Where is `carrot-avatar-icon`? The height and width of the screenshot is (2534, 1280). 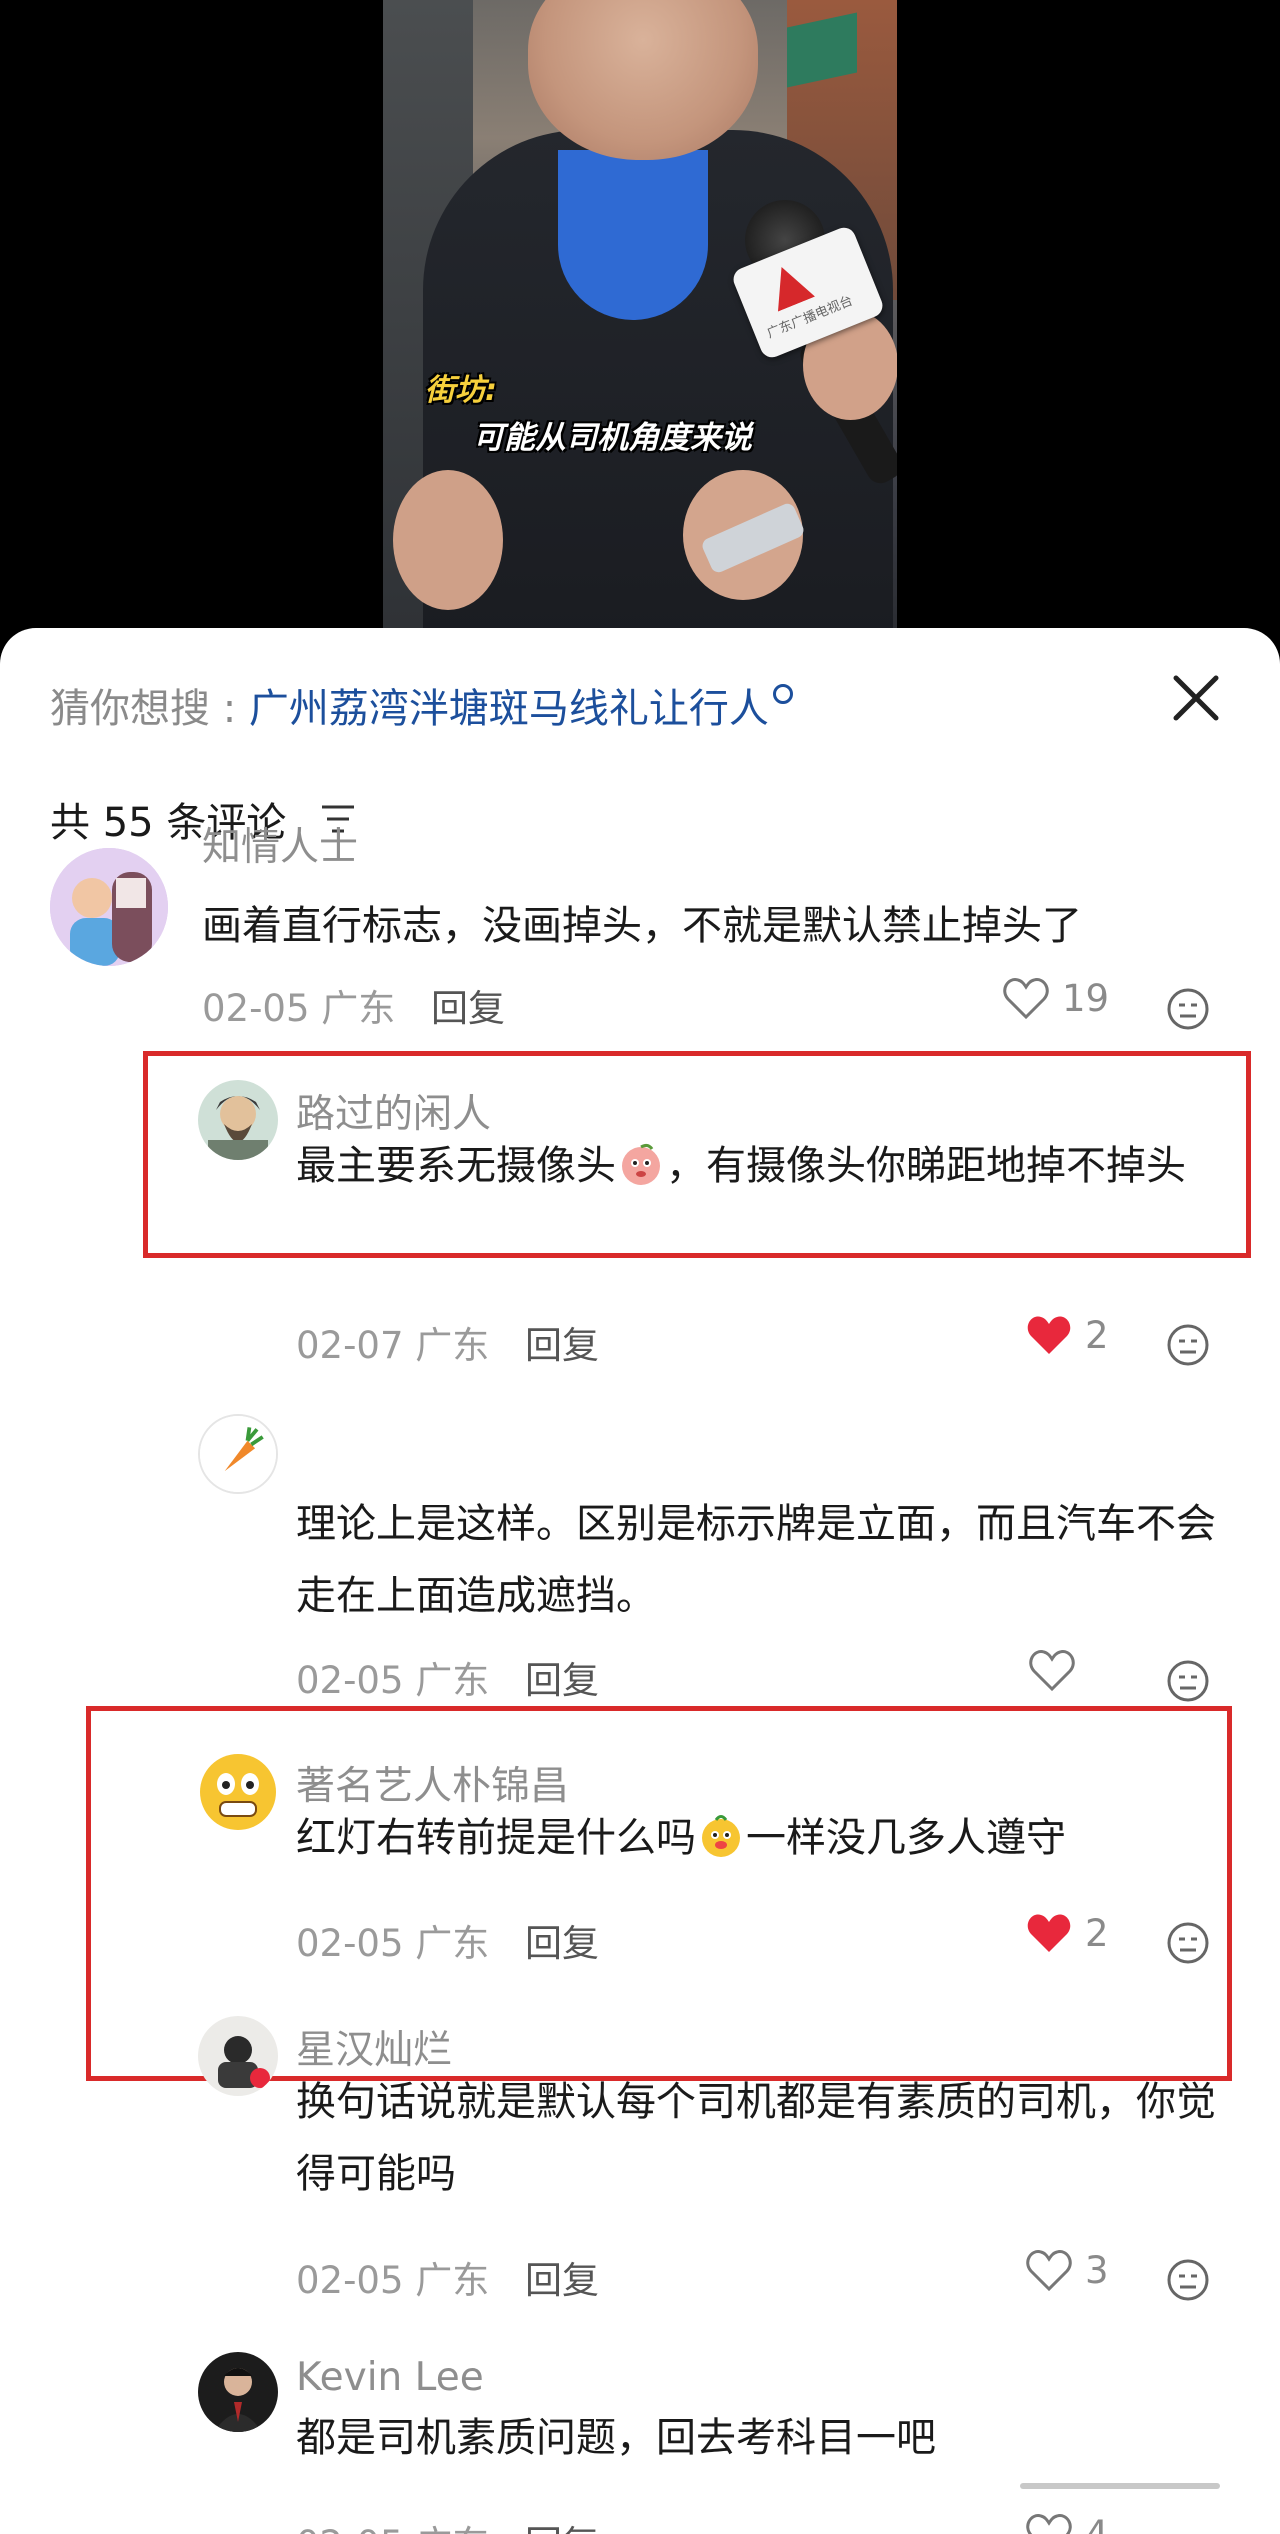 carrot-avatar-icon is located at coordinates (238, 1454).